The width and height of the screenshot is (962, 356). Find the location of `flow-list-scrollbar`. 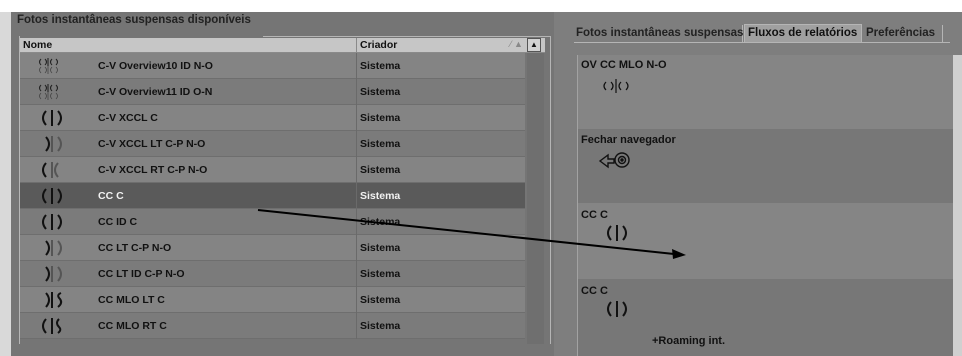

flow-list-scrollbar is located at coordinates (957, 205).